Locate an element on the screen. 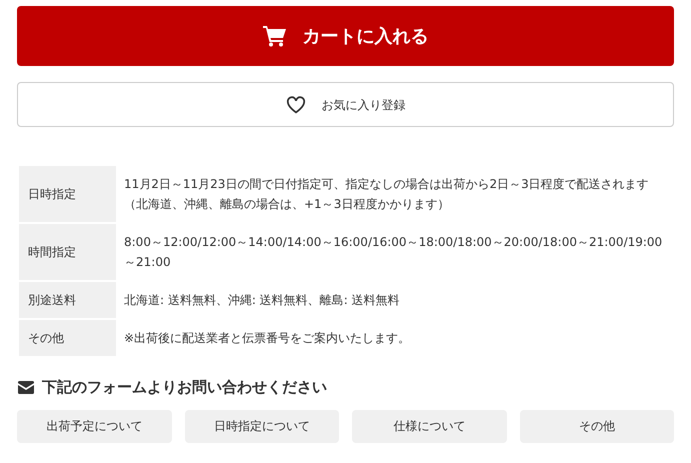 Image resolution: width=691 pixels, height=463 pixels. contact-heading: 下記のフォームよりお問い合わせください is located at coordinates (184, 387).